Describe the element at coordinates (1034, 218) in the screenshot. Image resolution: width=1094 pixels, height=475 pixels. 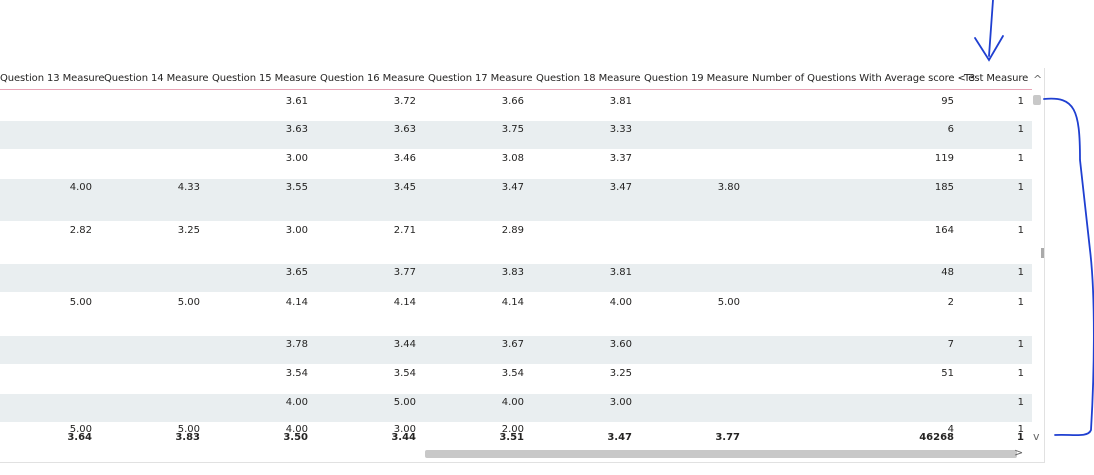
I see `annotation-overlay` at that location.